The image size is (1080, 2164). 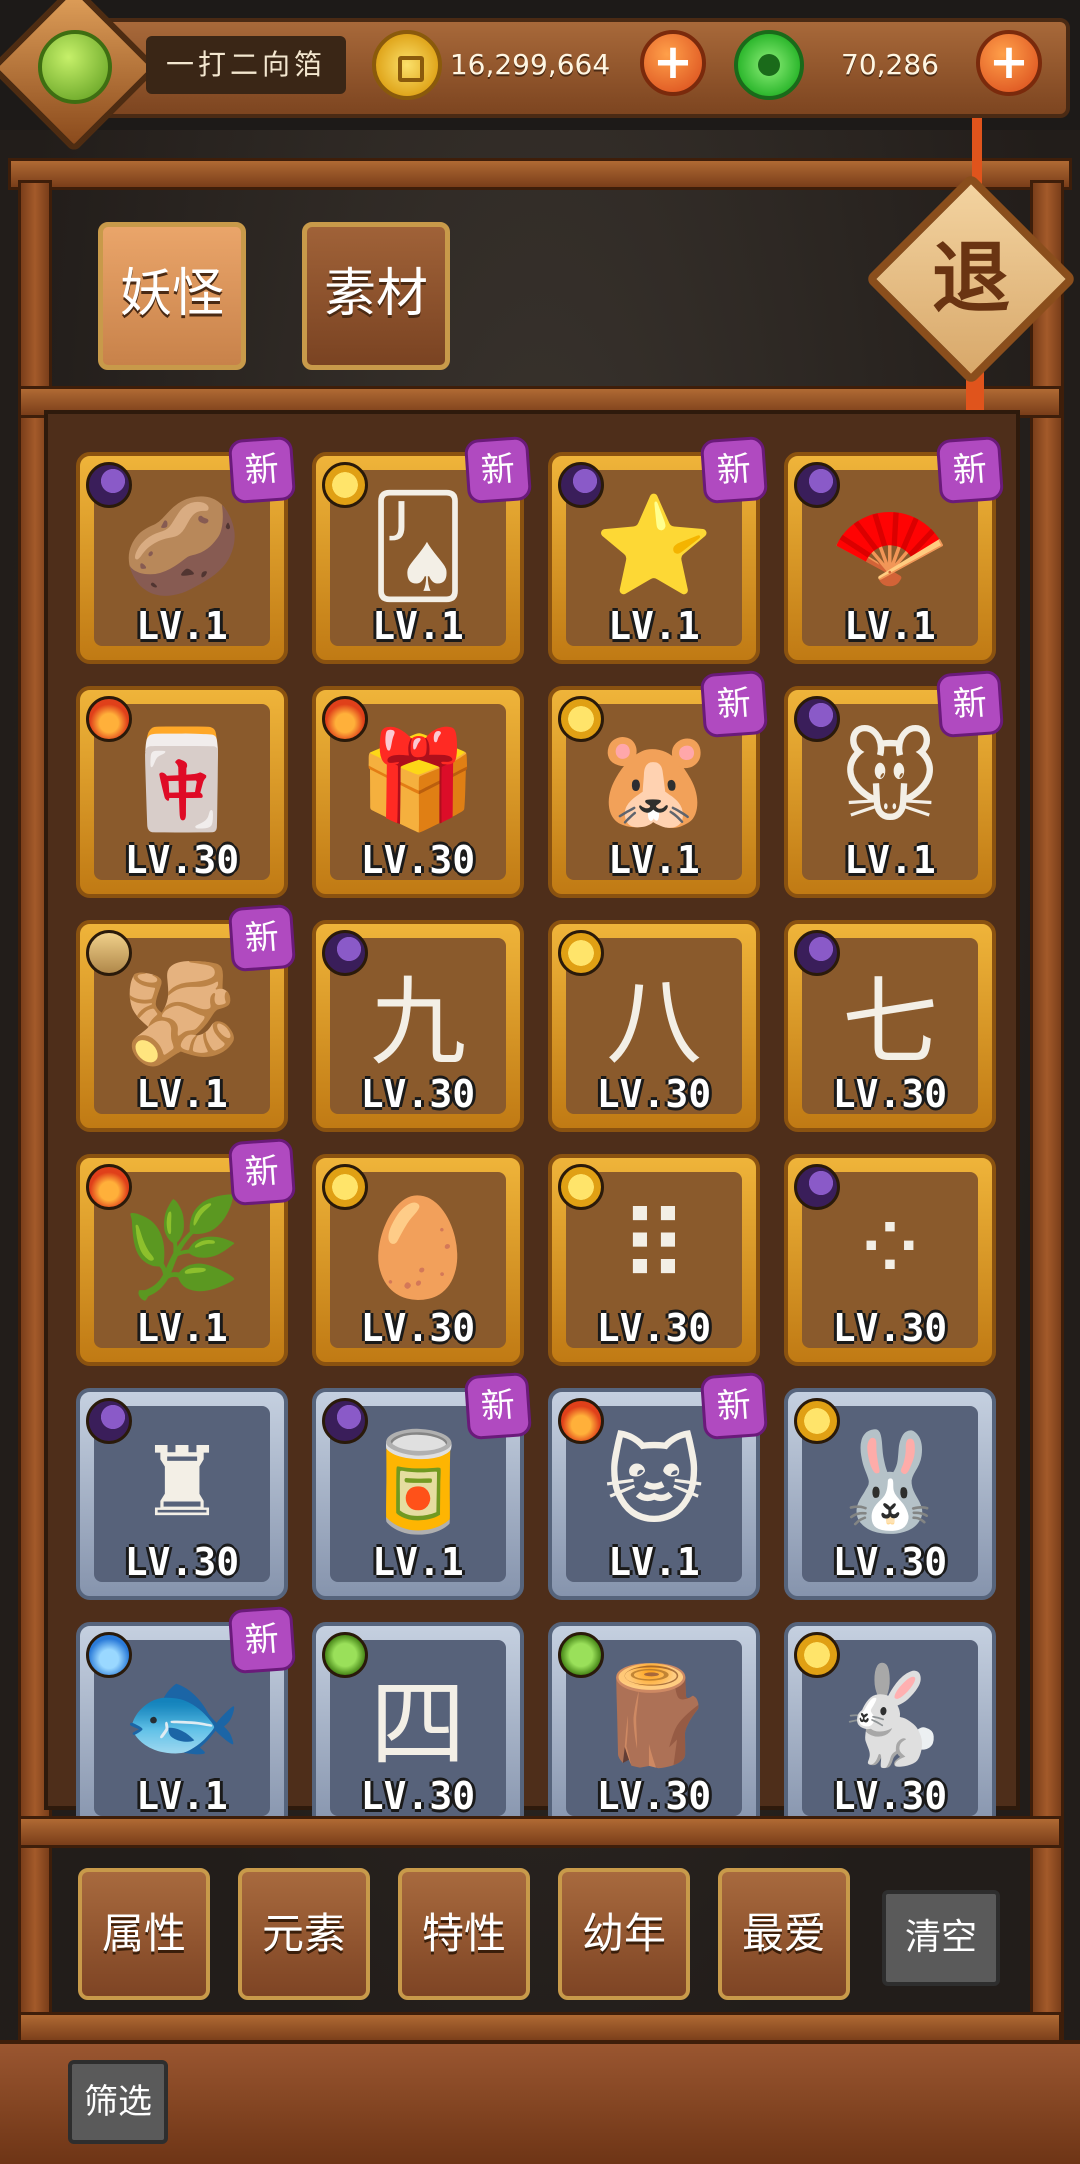 I want to click on monster-card: 七 LV.30, so click(x=890, y=1026).